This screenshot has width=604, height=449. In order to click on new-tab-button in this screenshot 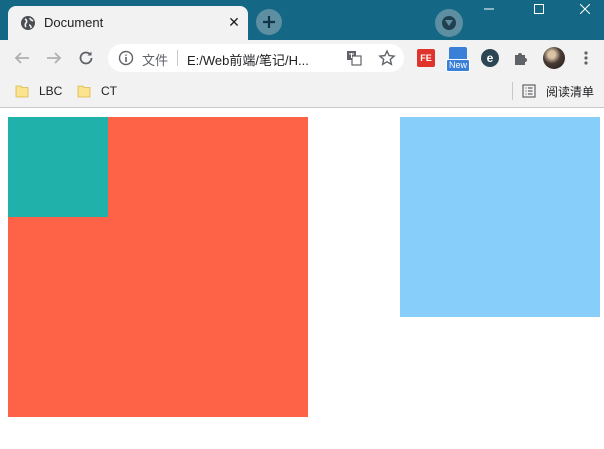, I will do `click(269, 22)`.